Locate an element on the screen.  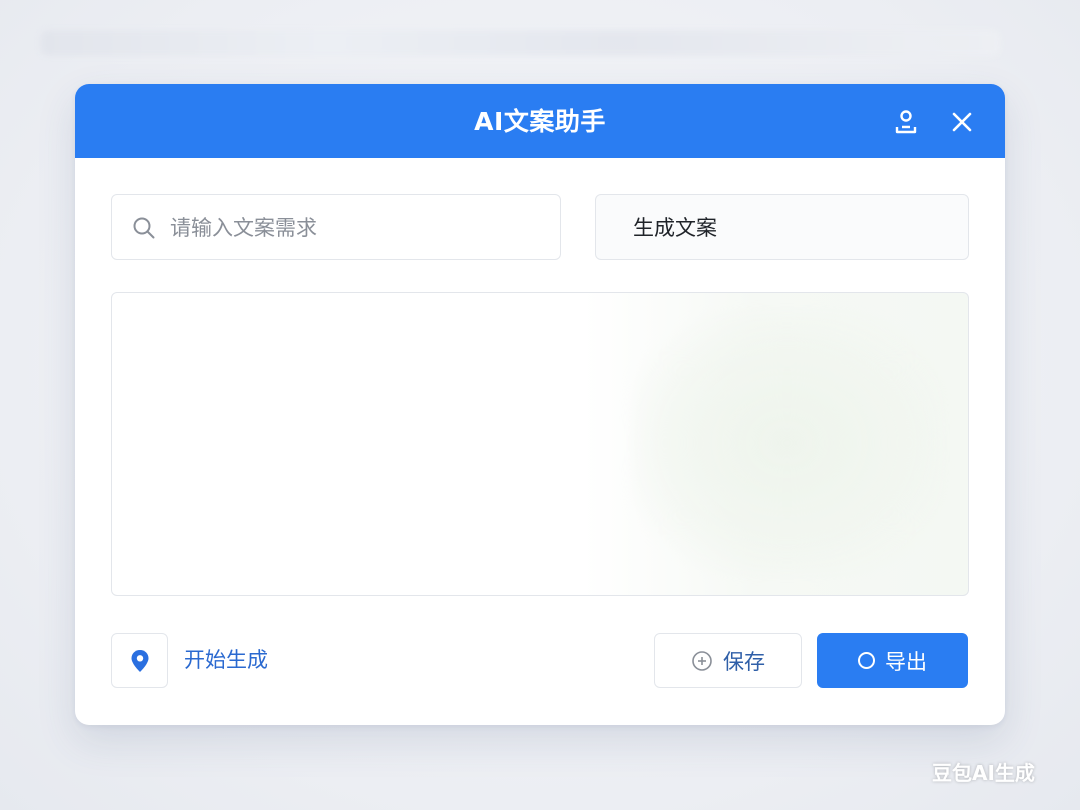
close-button is located at coordinates (962, 122).